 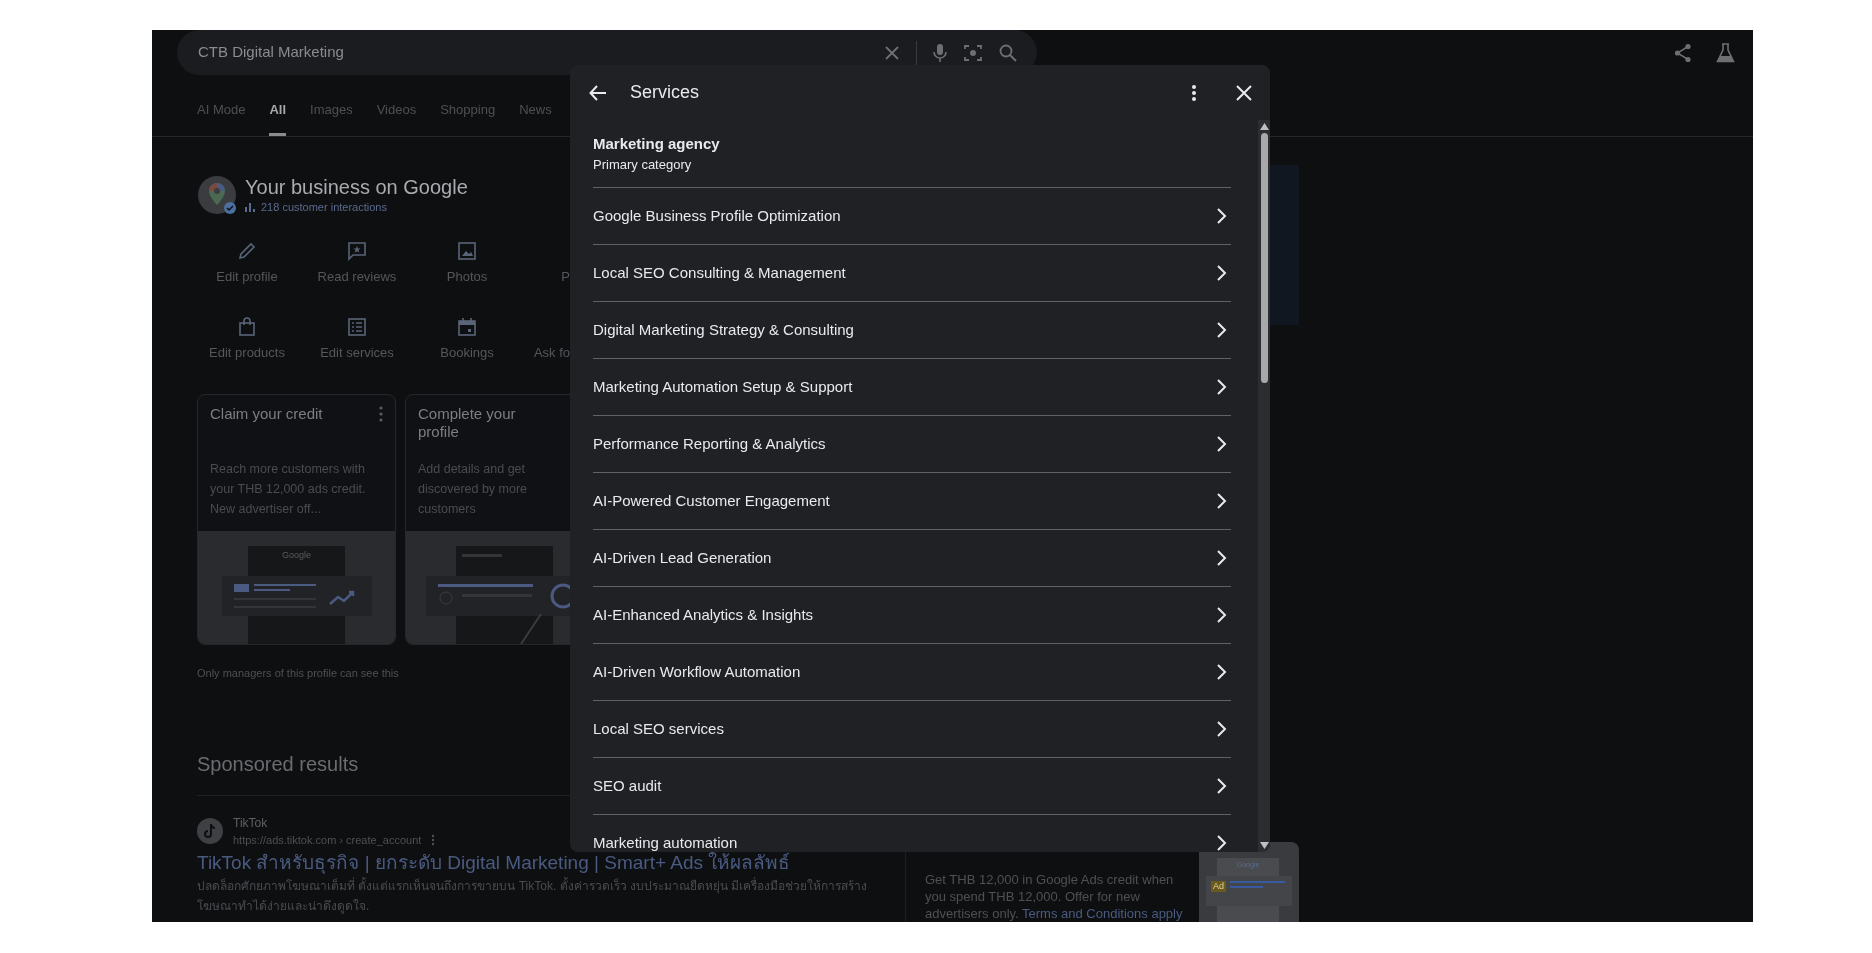 I want to click on action-link: Bookings, so click(x=467, y=353).